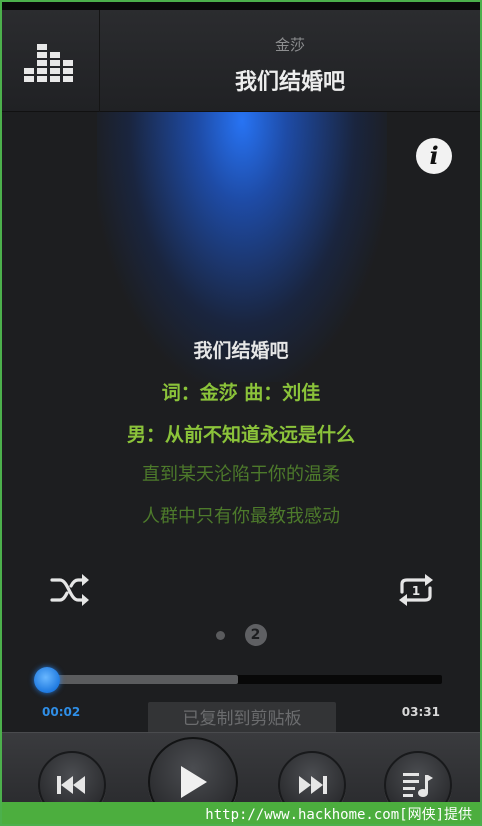  Describe the element at coordinates (434, 156) in the screenshot. I see `info-icon: i` at that location.